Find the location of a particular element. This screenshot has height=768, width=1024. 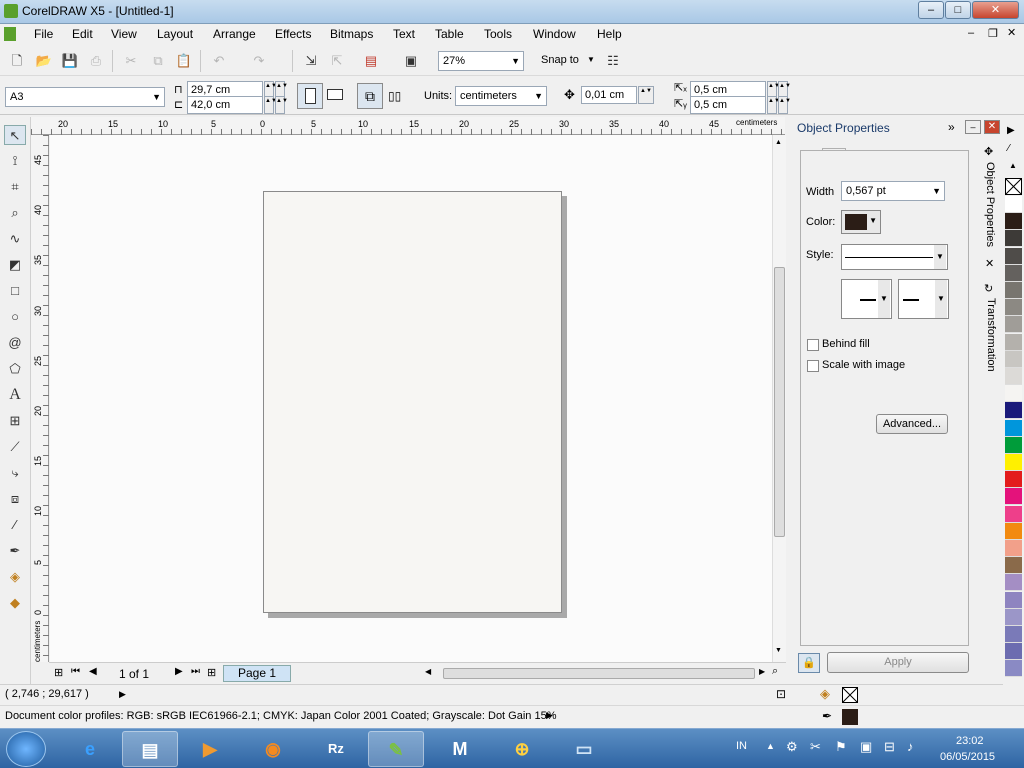

doc-restore-icon: ❐ is located at coordinates (993, 33).